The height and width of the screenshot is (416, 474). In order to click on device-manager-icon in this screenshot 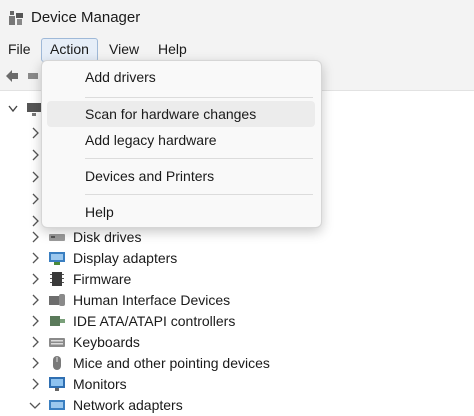, I will do `click(16, 18)`.